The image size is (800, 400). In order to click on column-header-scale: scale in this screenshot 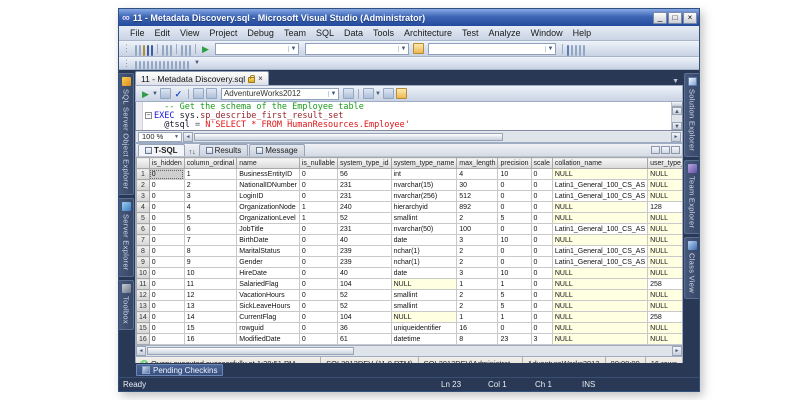, I will do `click(541, 163)`.